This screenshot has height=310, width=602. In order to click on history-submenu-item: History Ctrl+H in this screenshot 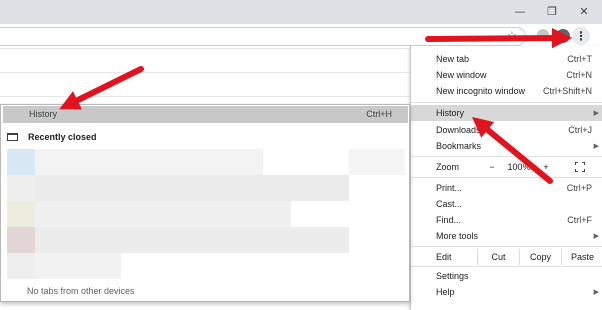, I will do `click(205, 114)`.